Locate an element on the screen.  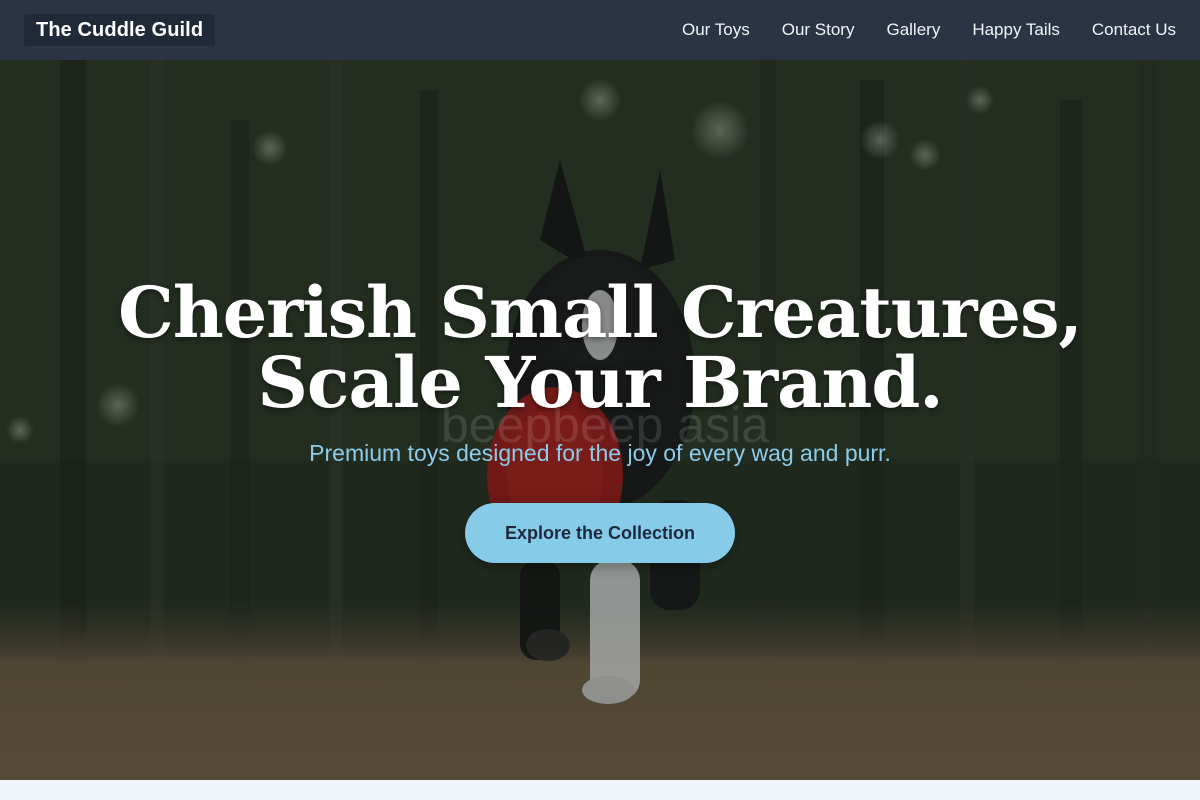
brand-logo: The Cuddle Guild is located at coordinates (120, 30).